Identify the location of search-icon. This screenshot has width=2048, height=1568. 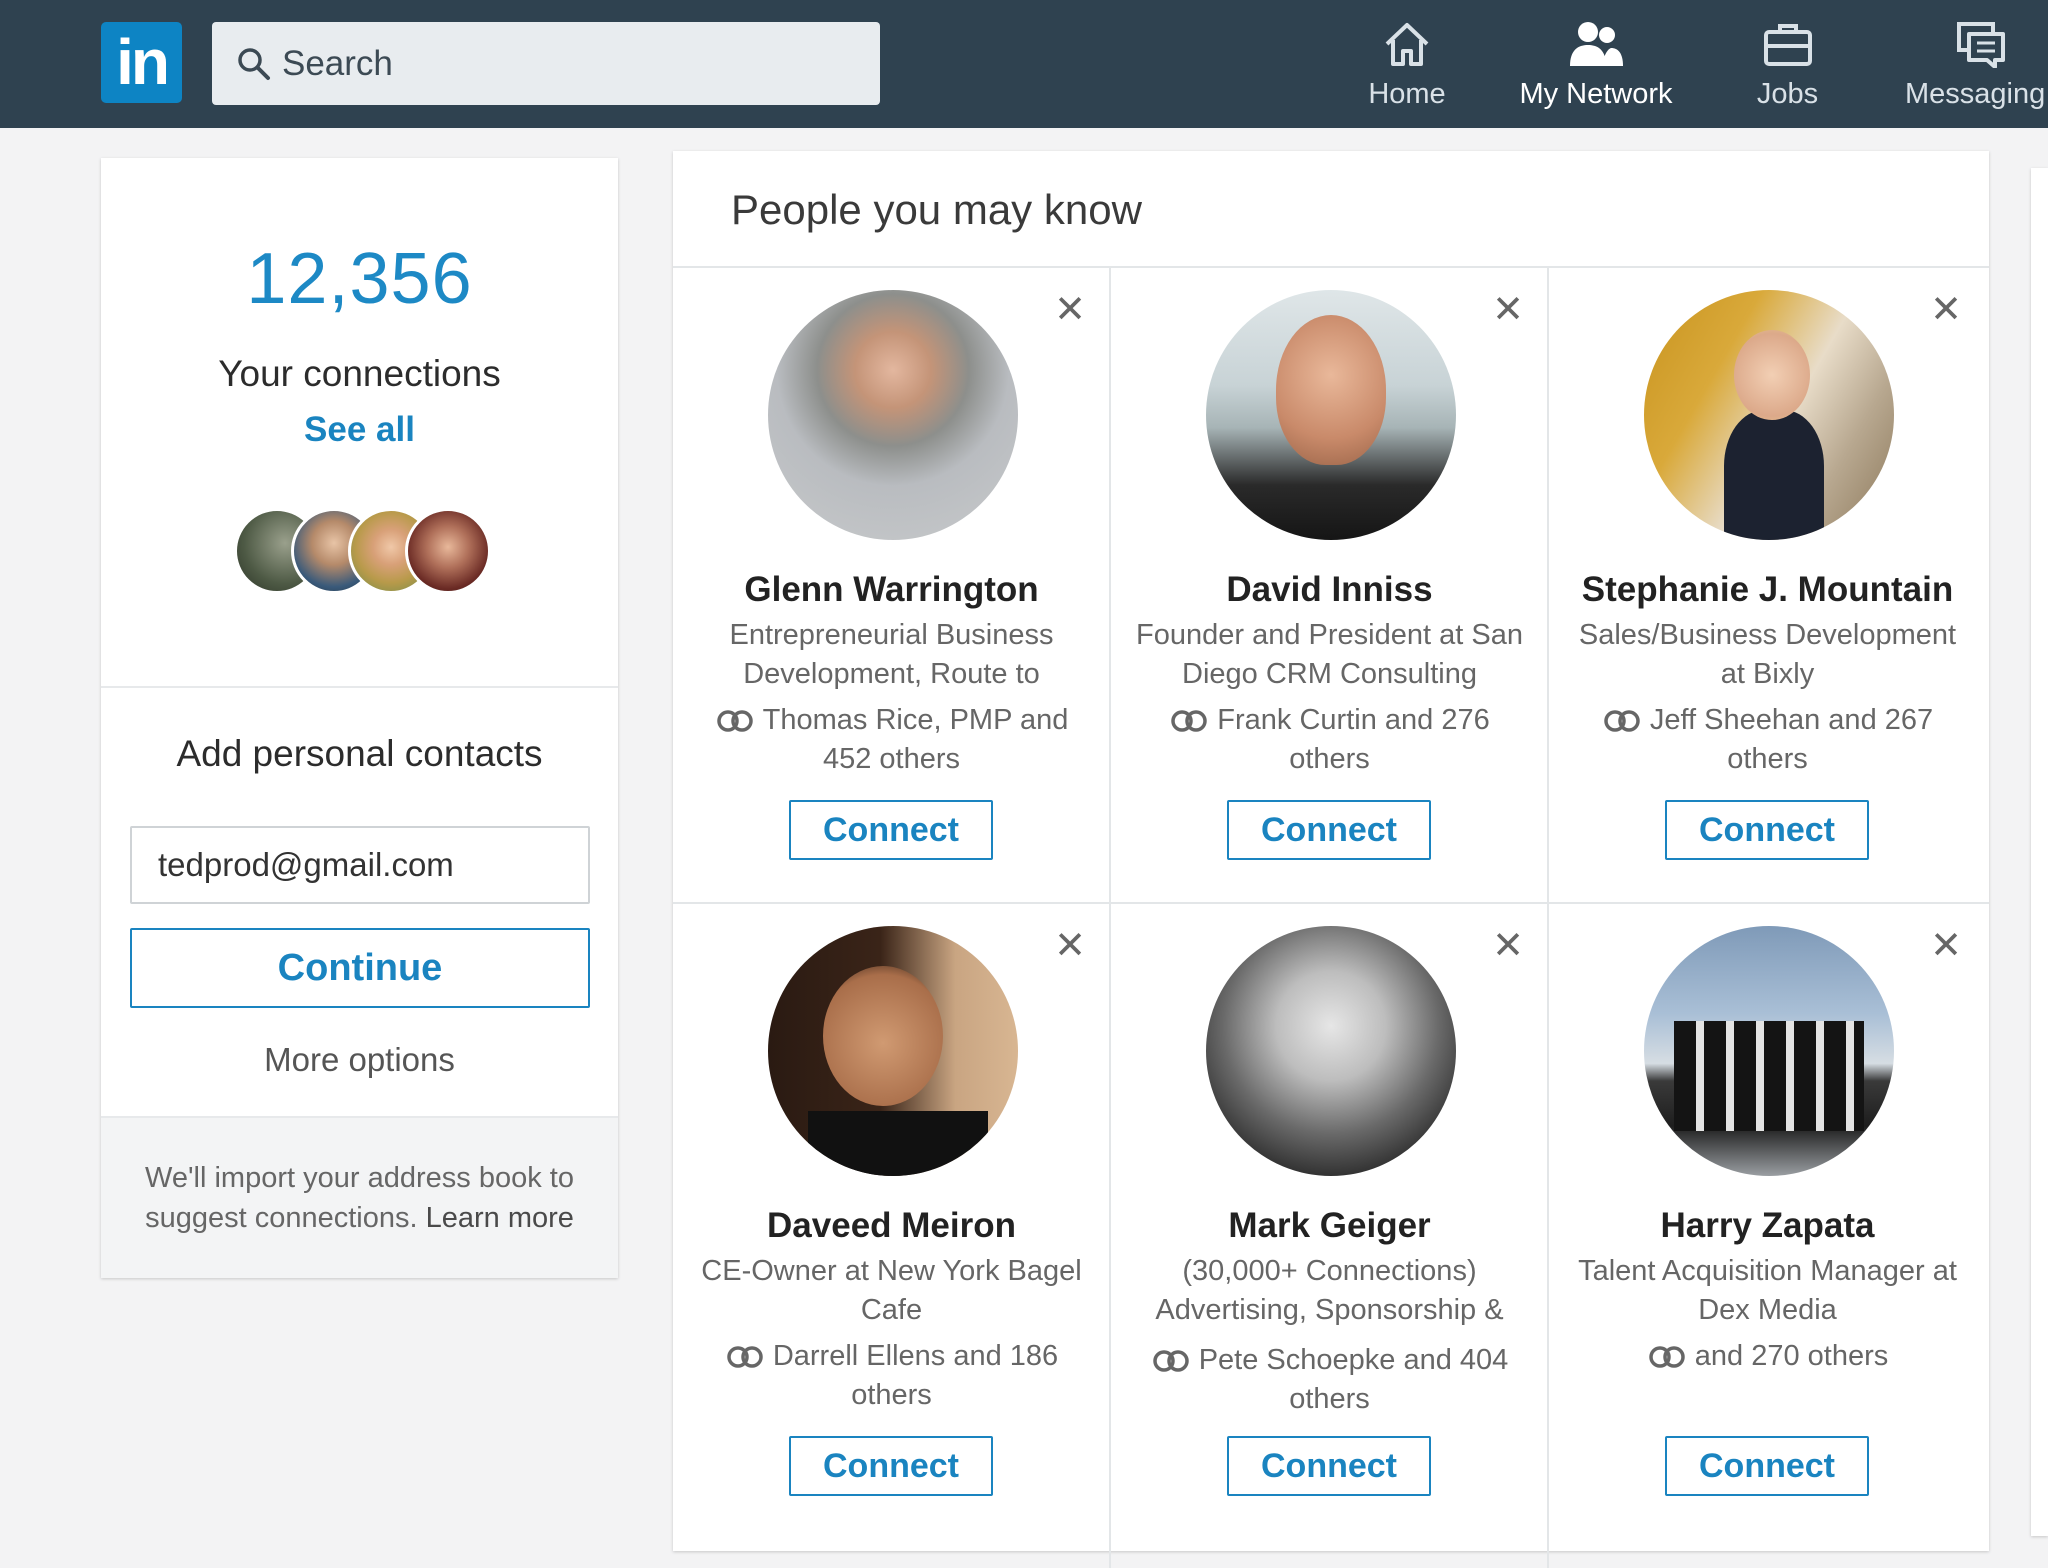
(254, 64).